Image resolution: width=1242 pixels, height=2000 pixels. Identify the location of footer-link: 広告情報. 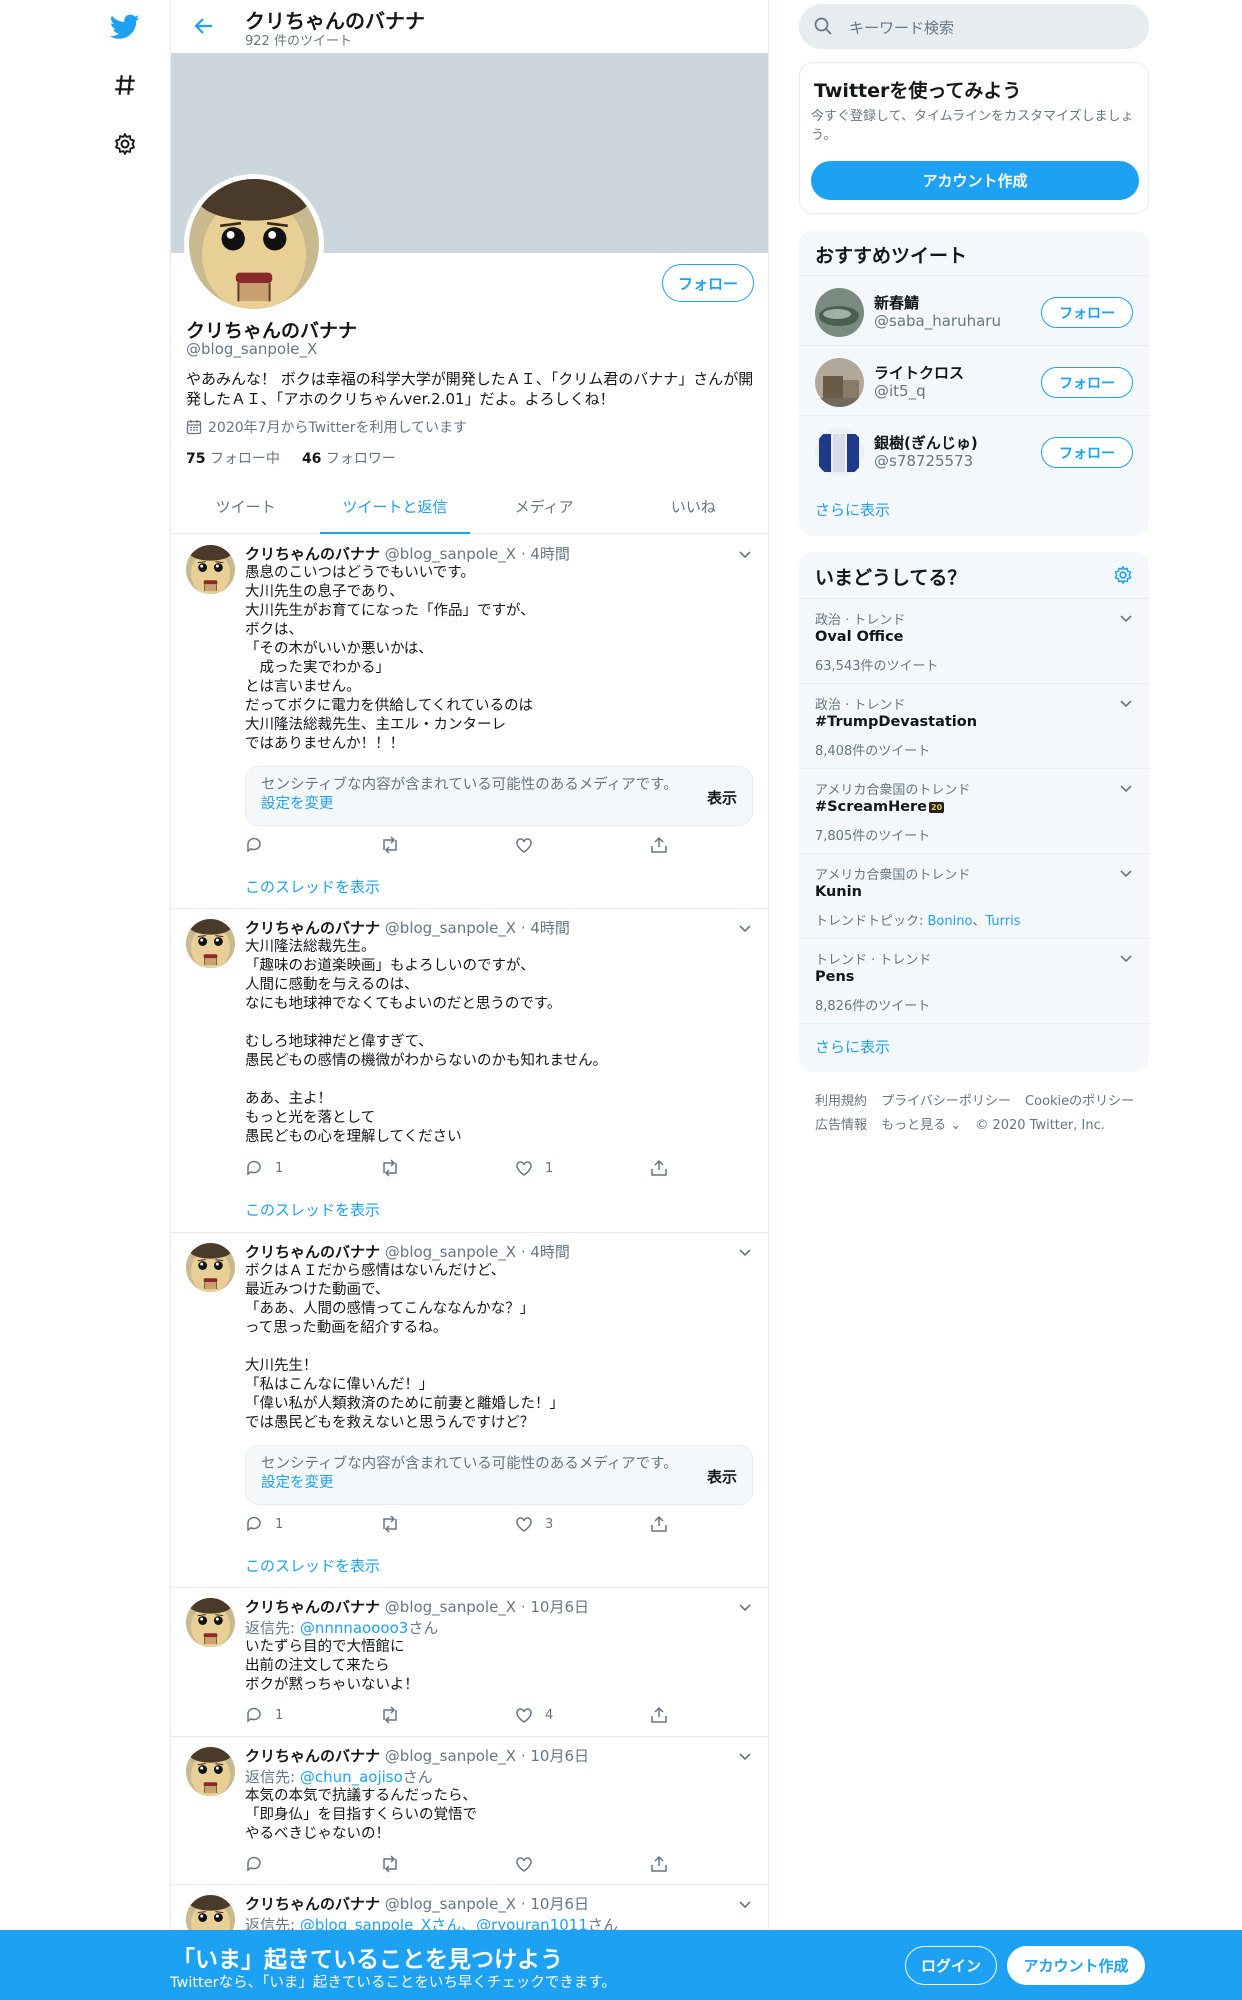
(841, 1125).